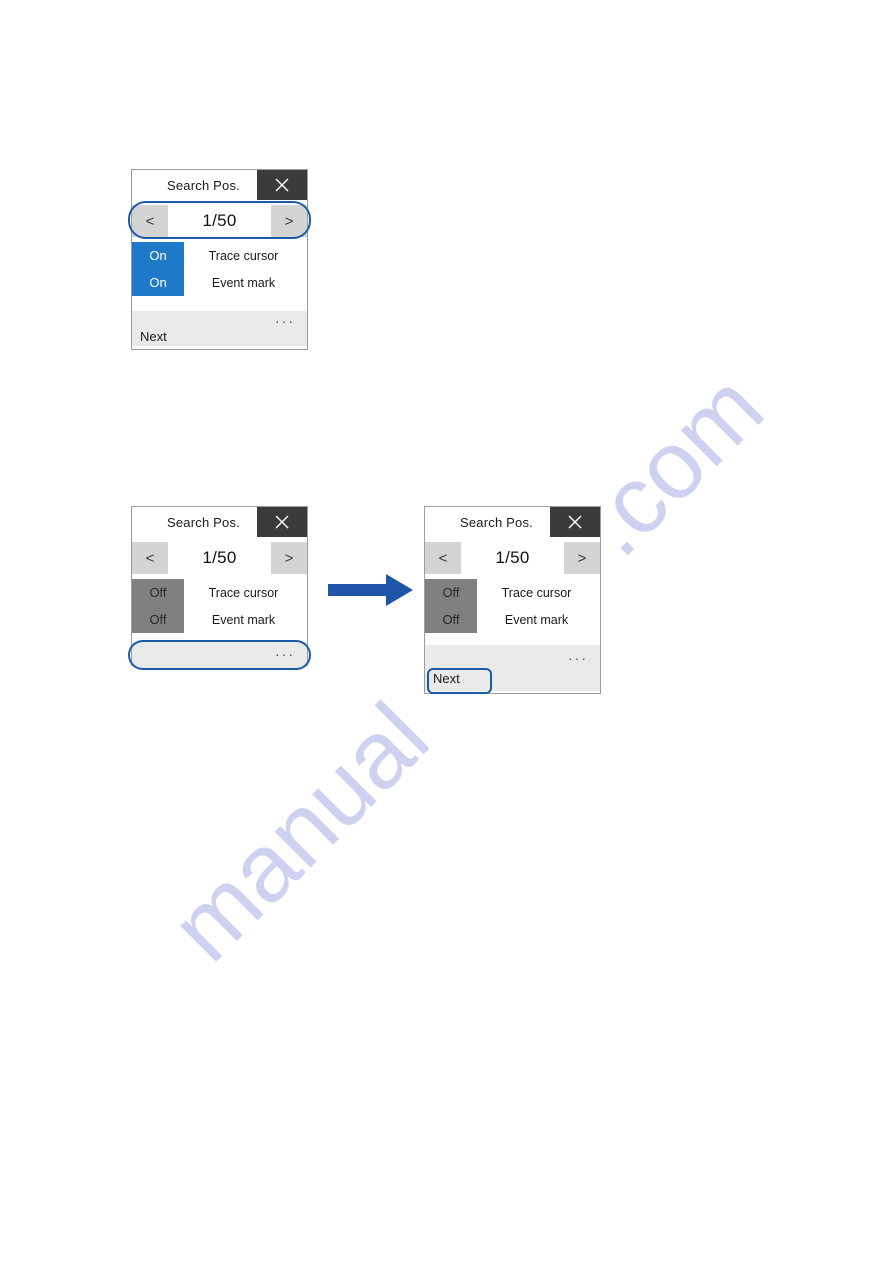  I want to click on panel2-position-value: 1/50, so click(219, 557).